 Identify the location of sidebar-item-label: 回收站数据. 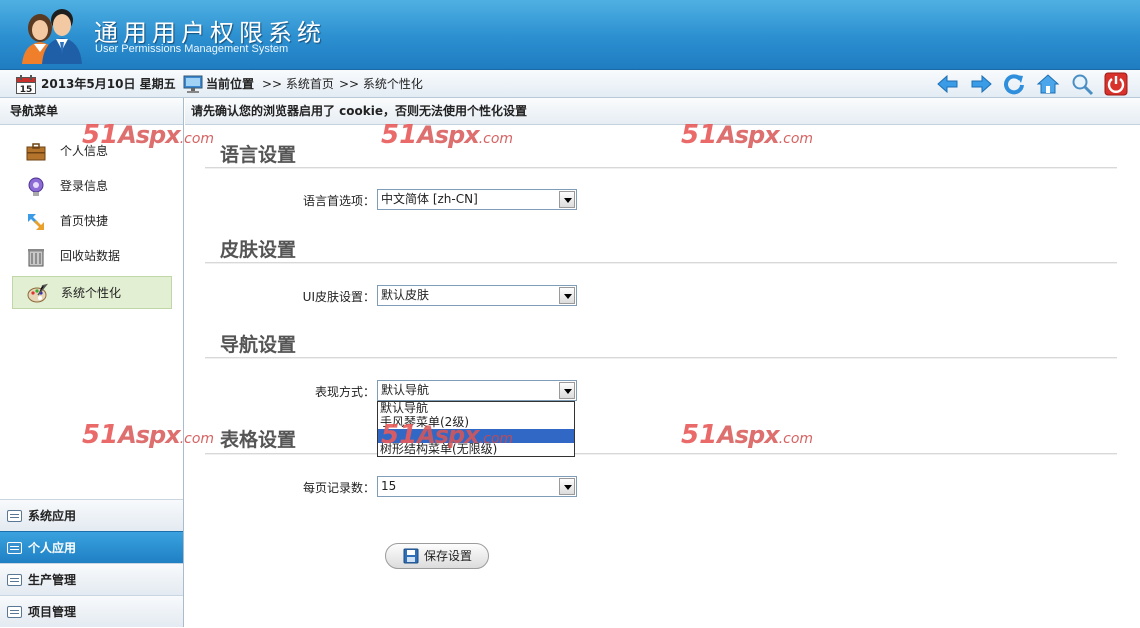
(90, 256).